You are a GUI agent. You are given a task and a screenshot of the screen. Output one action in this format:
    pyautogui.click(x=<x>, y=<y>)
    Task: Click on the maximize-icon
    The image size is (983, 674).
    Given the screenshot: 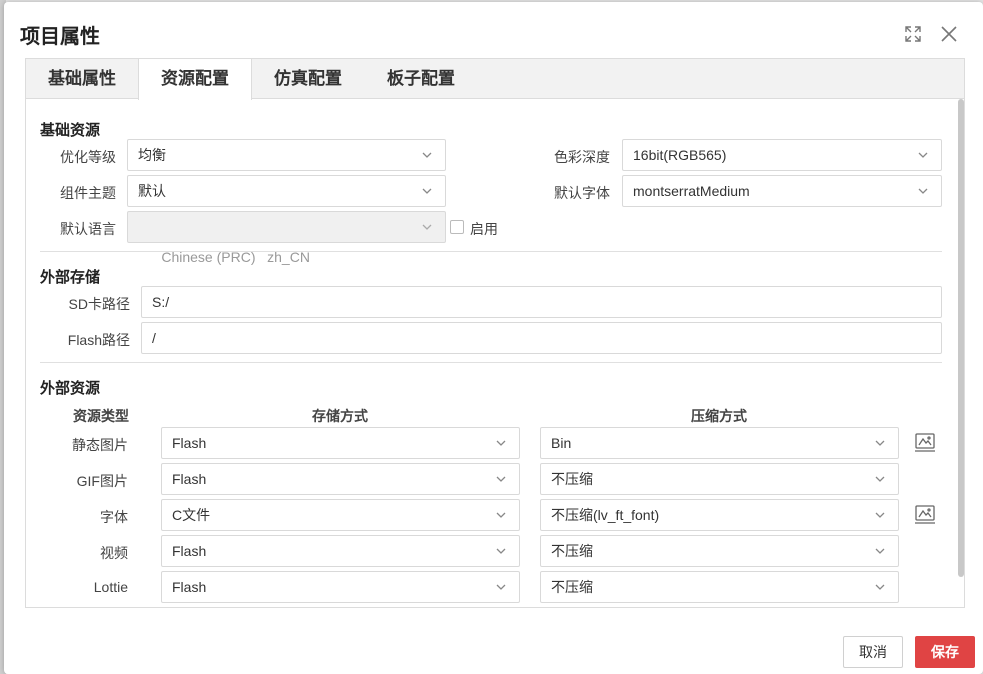 What is the action you would take?
    pyautogui.click(x=913, y=34)
    